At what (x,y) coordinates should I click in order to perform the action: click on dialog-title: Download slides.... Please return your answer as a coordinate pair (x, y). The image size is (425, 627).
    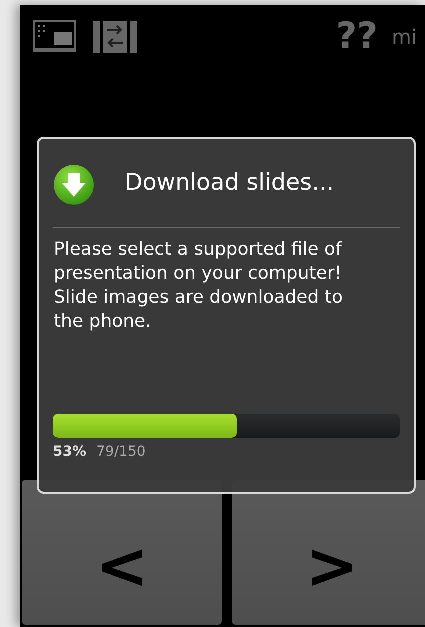
    Looking at the image, I should click on (229, 183).